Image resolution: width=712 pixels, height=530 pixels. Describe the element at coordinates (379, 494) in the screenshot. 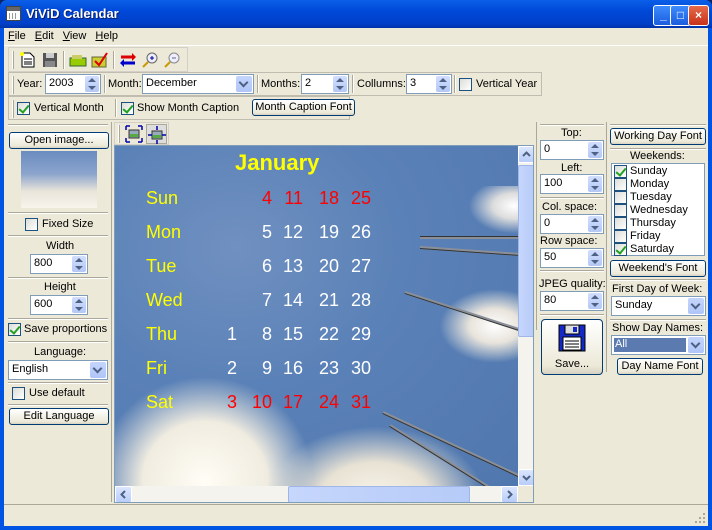

I see `horizontal-scroll-thumb` at that location.